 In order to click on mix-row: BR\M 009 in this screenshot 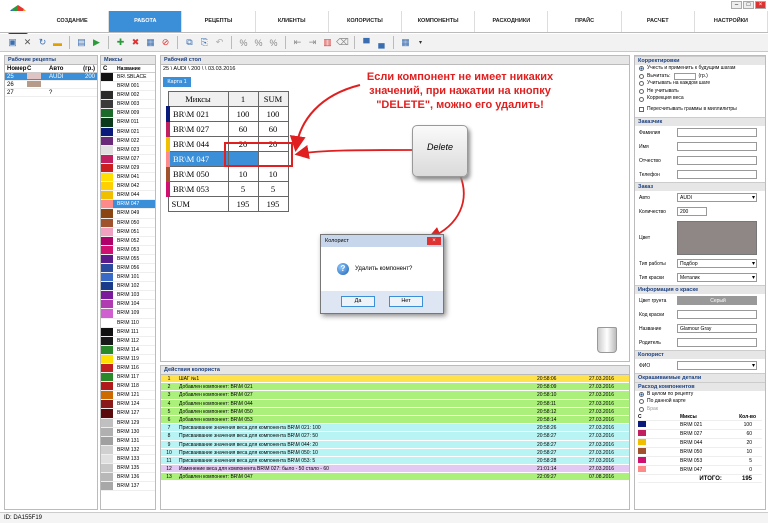, I will do `click(128, 114)`.